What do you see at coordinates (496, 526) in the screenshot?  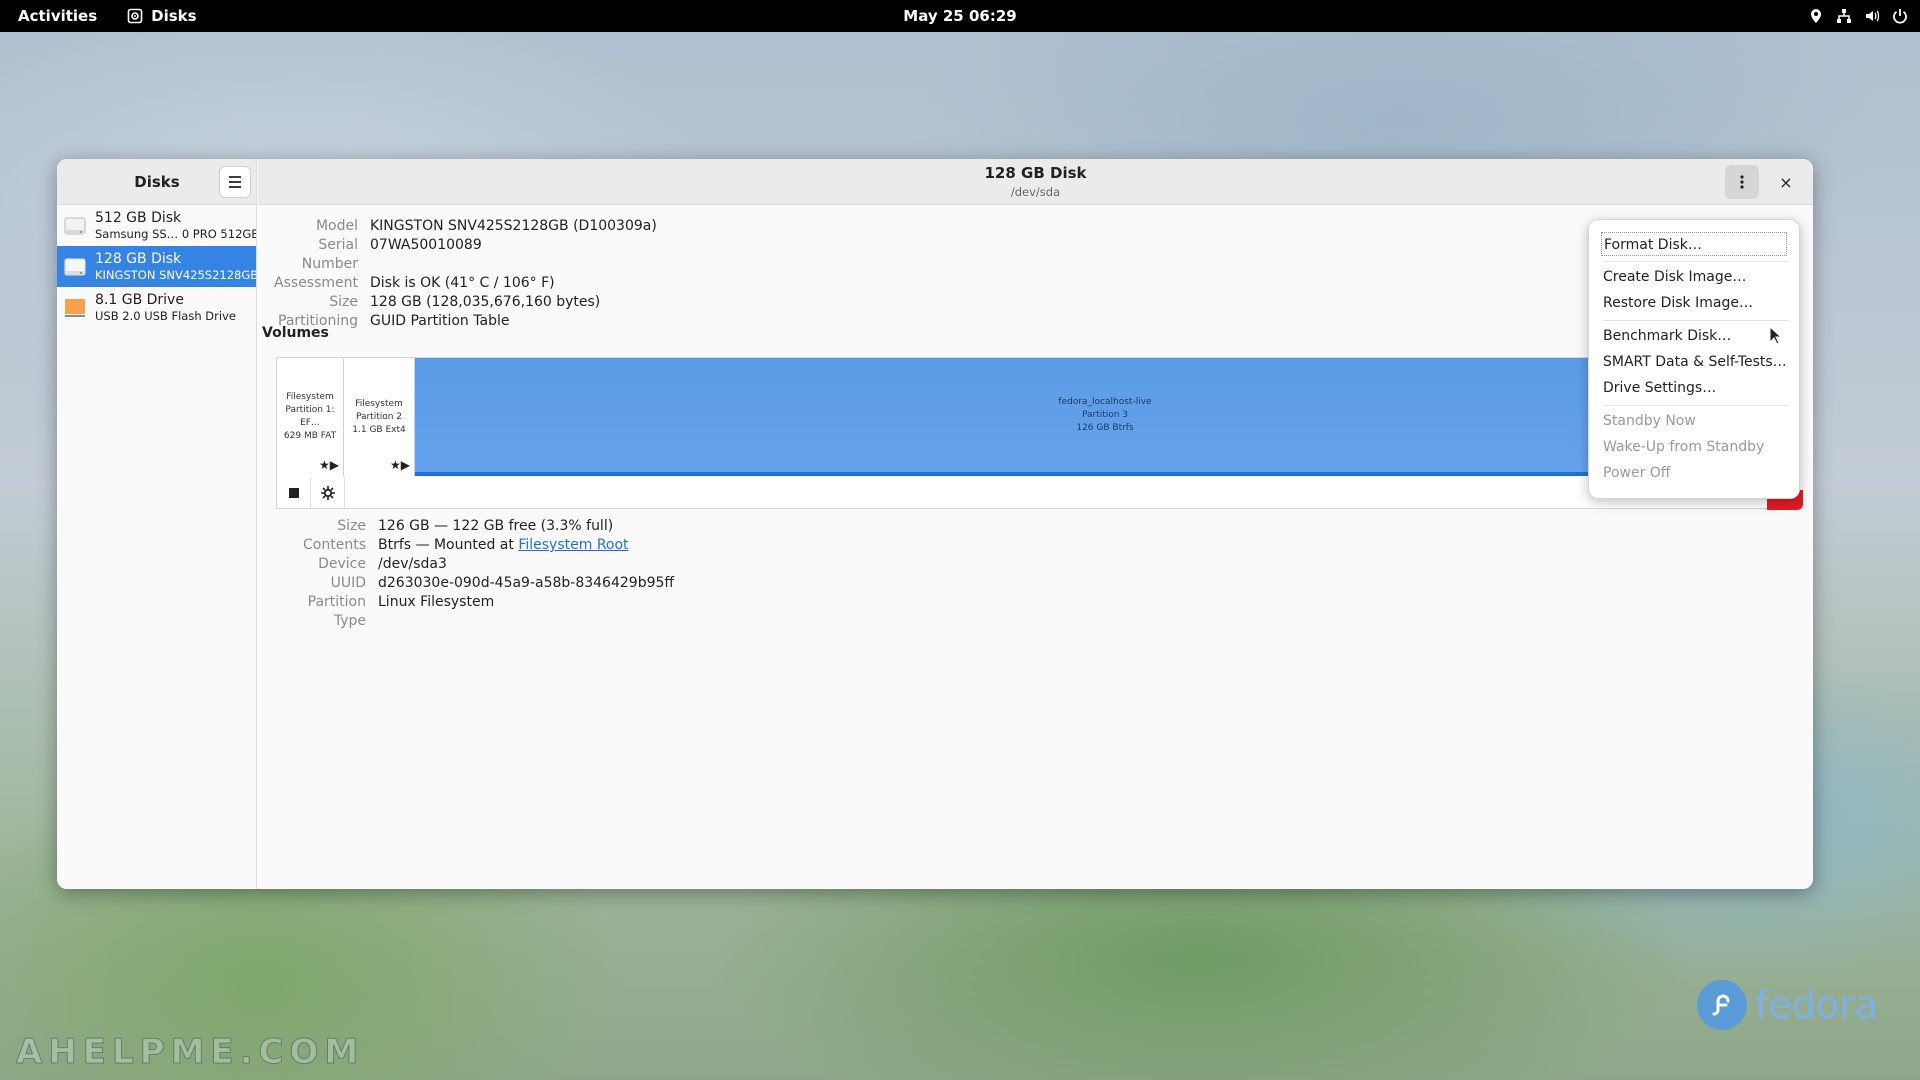 I see `info-value: 126 GB — 122 GB free (3.3% full)` at bounding box center [496, 526].